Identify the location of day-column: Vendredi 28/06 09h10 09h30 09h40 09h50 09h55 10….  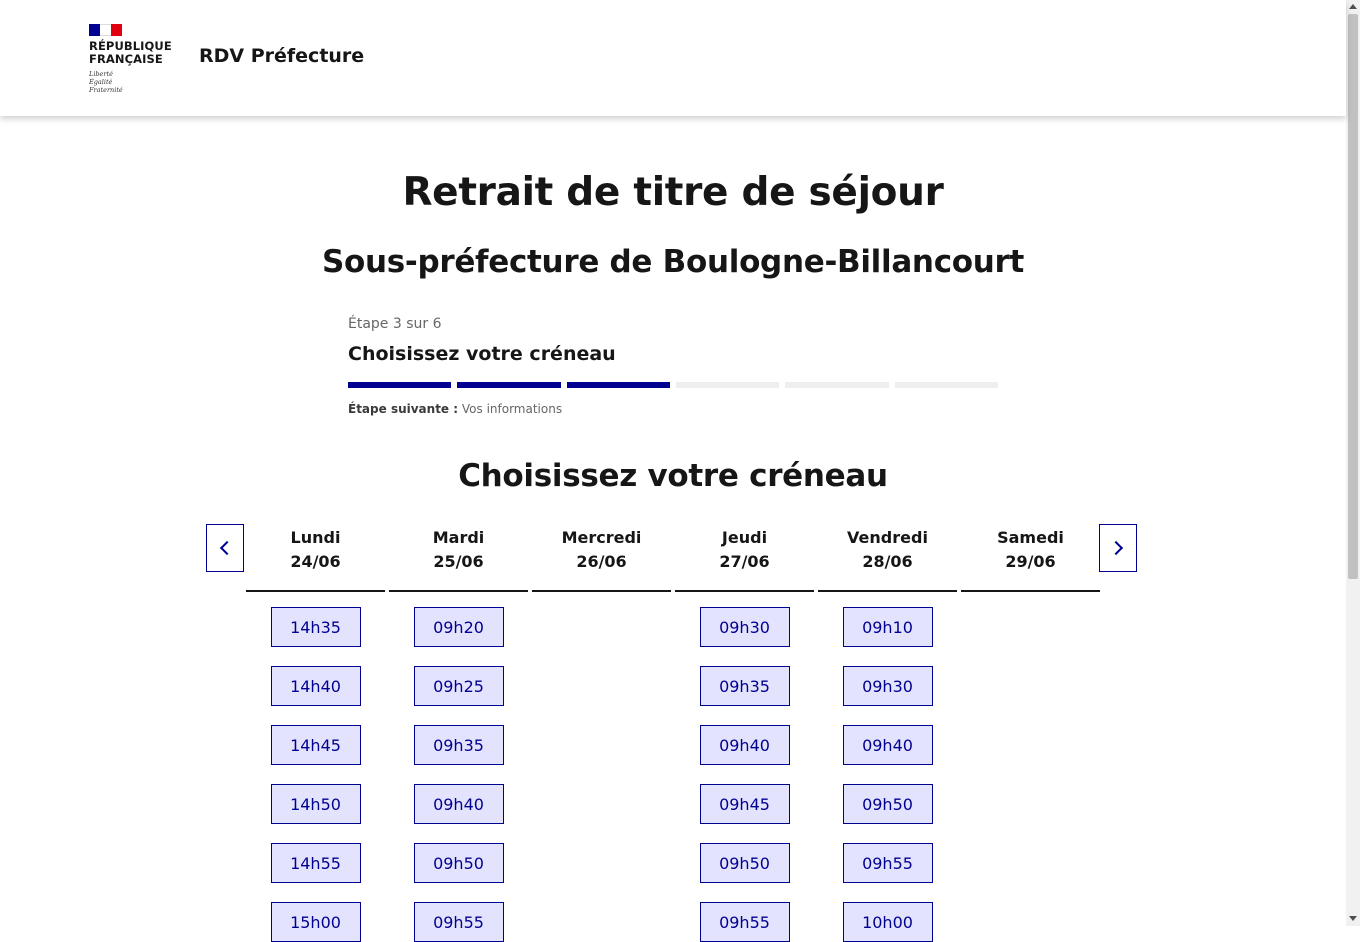
(887, 733).